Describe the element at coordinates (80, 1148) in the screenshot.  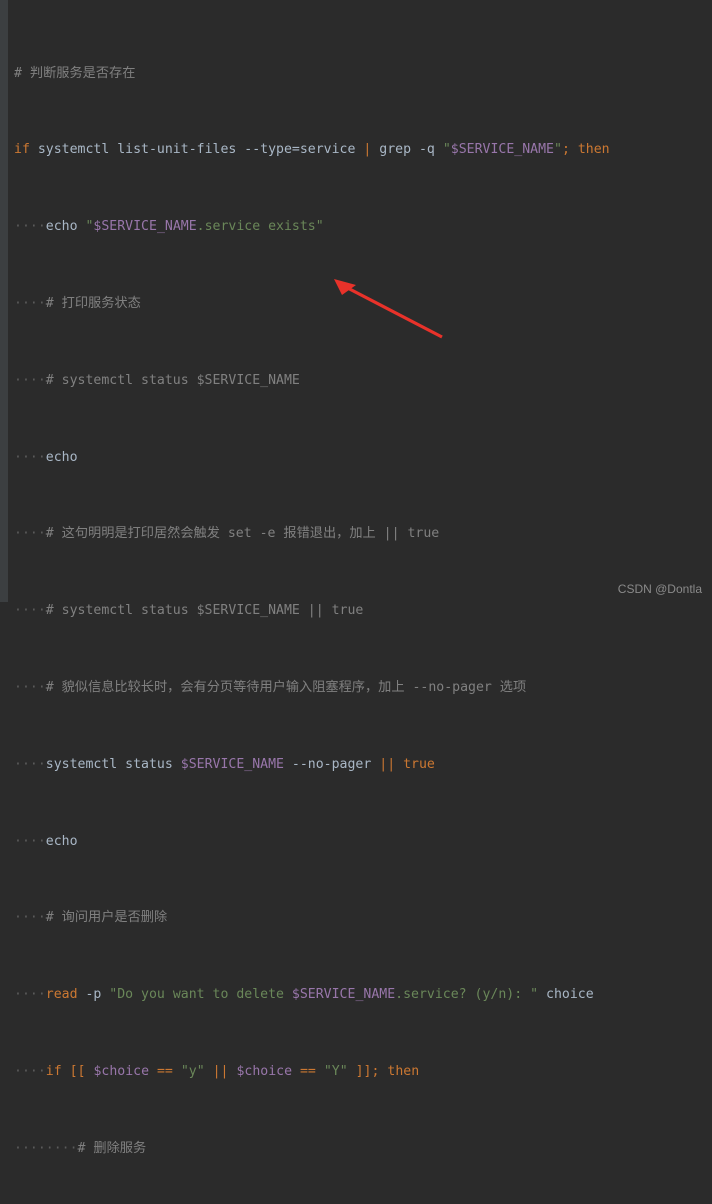
I see `code-line-15: ········# 删除服务` at that location.